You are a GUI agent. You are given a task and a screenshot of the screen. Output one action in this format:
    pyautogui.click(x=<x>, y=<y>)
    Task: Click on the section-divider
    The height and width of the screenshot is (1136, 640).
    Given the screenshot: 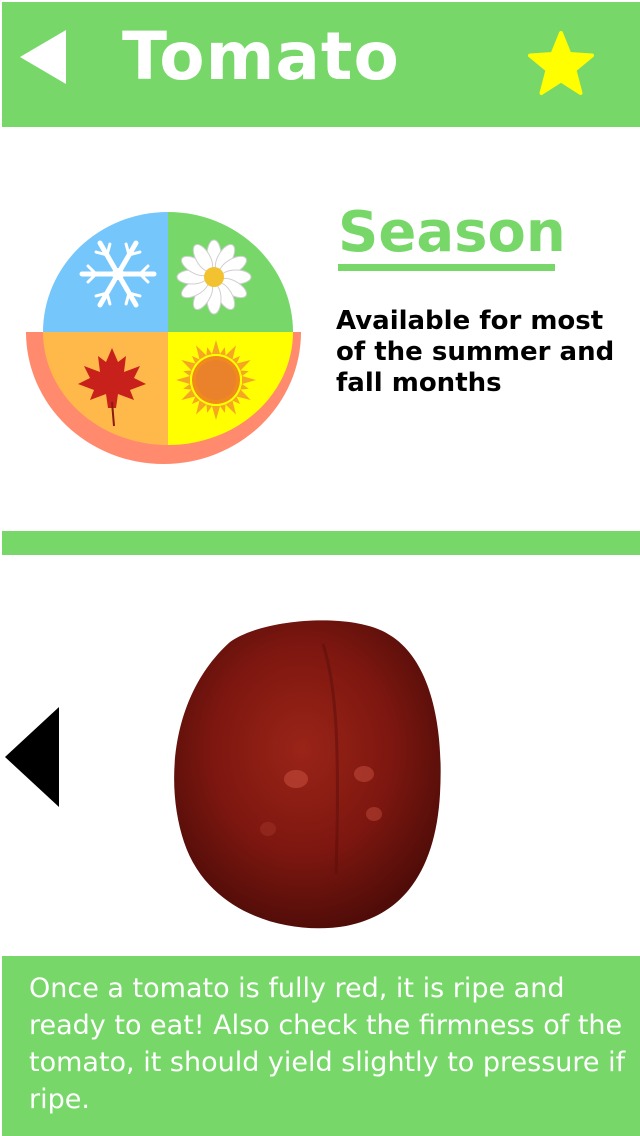 What is the action you would take?
    pyautogui.click(x=321, y=543)
    